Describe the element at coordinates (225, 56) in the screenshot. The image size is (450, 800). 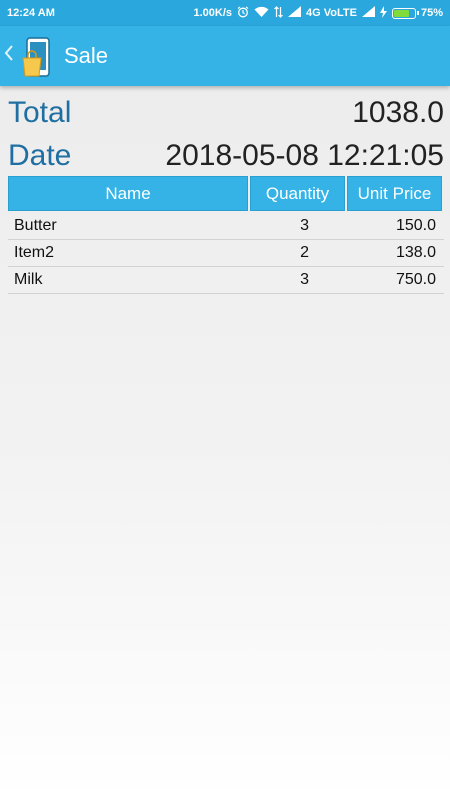
I see `app-bar: Sale` at that location.